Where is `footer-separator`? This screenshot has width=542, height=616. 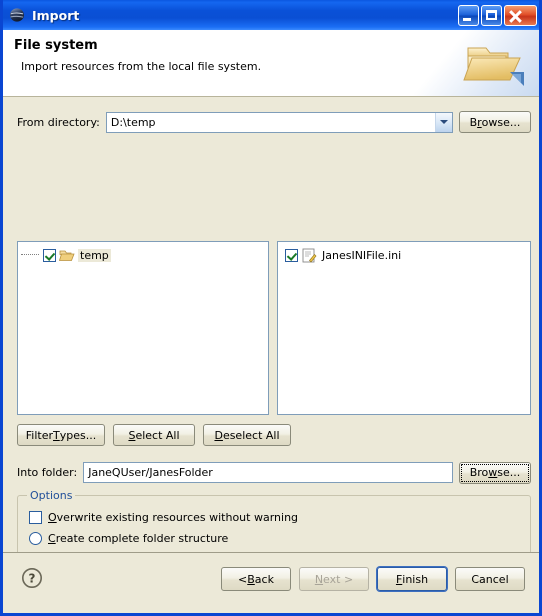 footer-separator is located at coordinates (271, 552).